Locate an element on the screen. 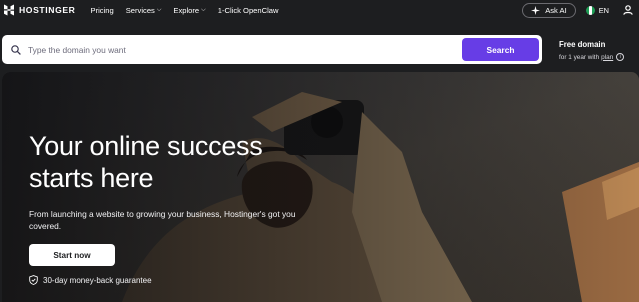 The width and height of the screenshot is (639, 302). nav-pricing-label: Pricing is located at coordinates (102, 10).